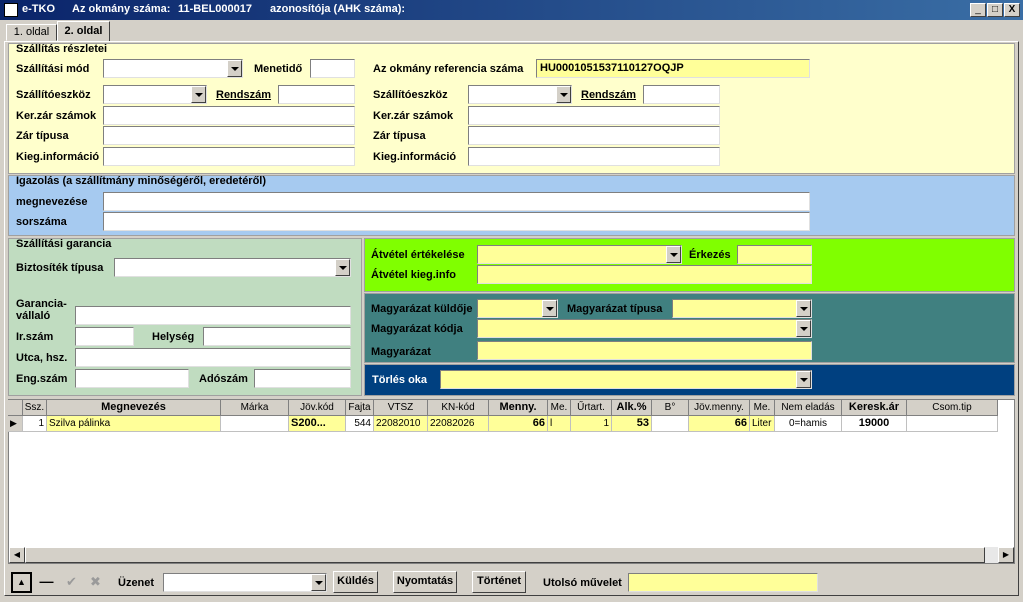  I want to click on scroll-right-button: ▶, so click(1006, 555).